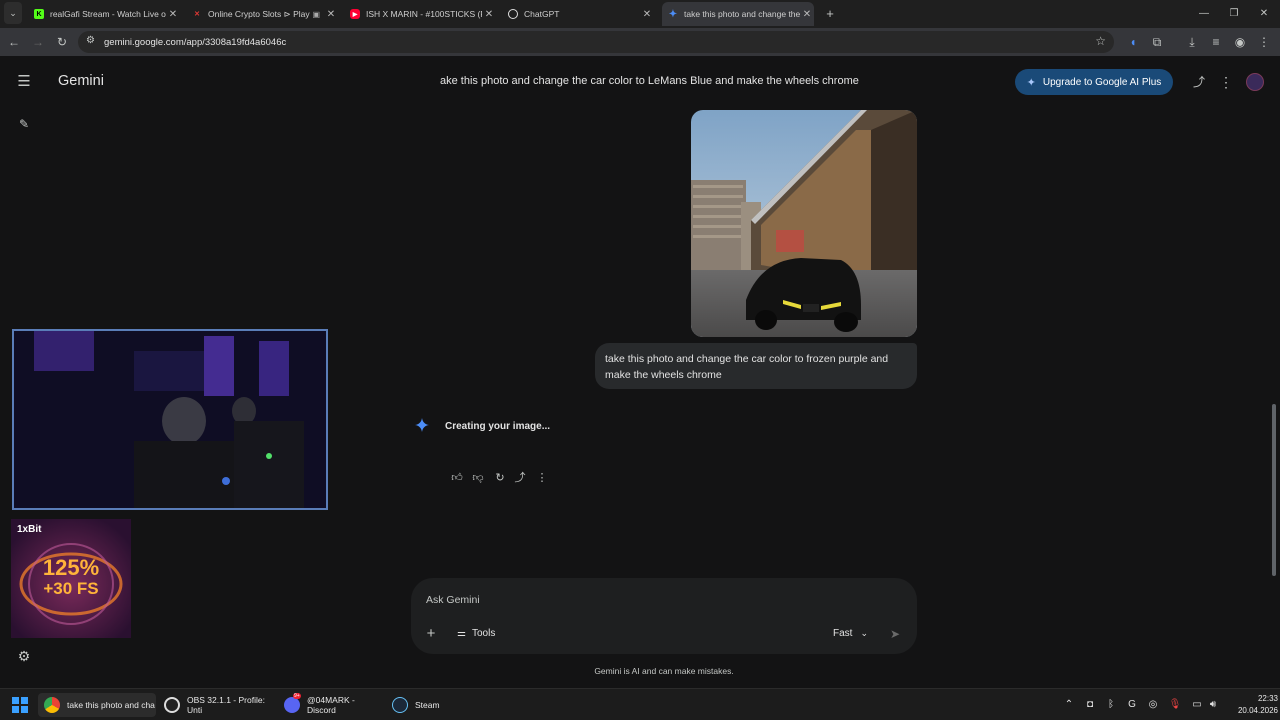  I want to click on mode-selector: Fast ⌄, so click(850, 633).